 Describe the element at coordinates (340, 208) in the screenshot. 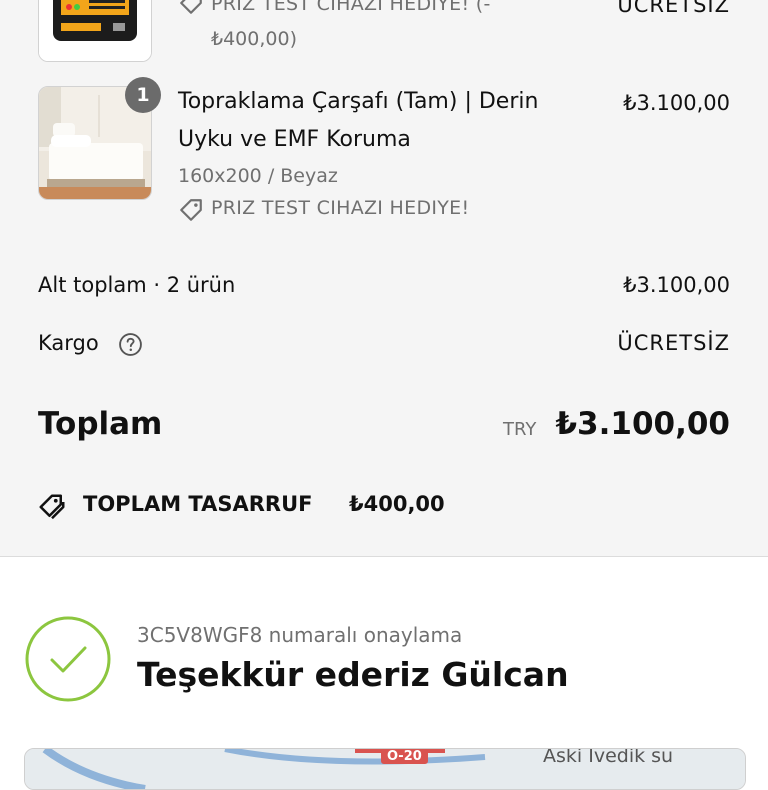

I see `item-discount-text: PRIZ TEST CIHAZI HEDIYE!` at that location.